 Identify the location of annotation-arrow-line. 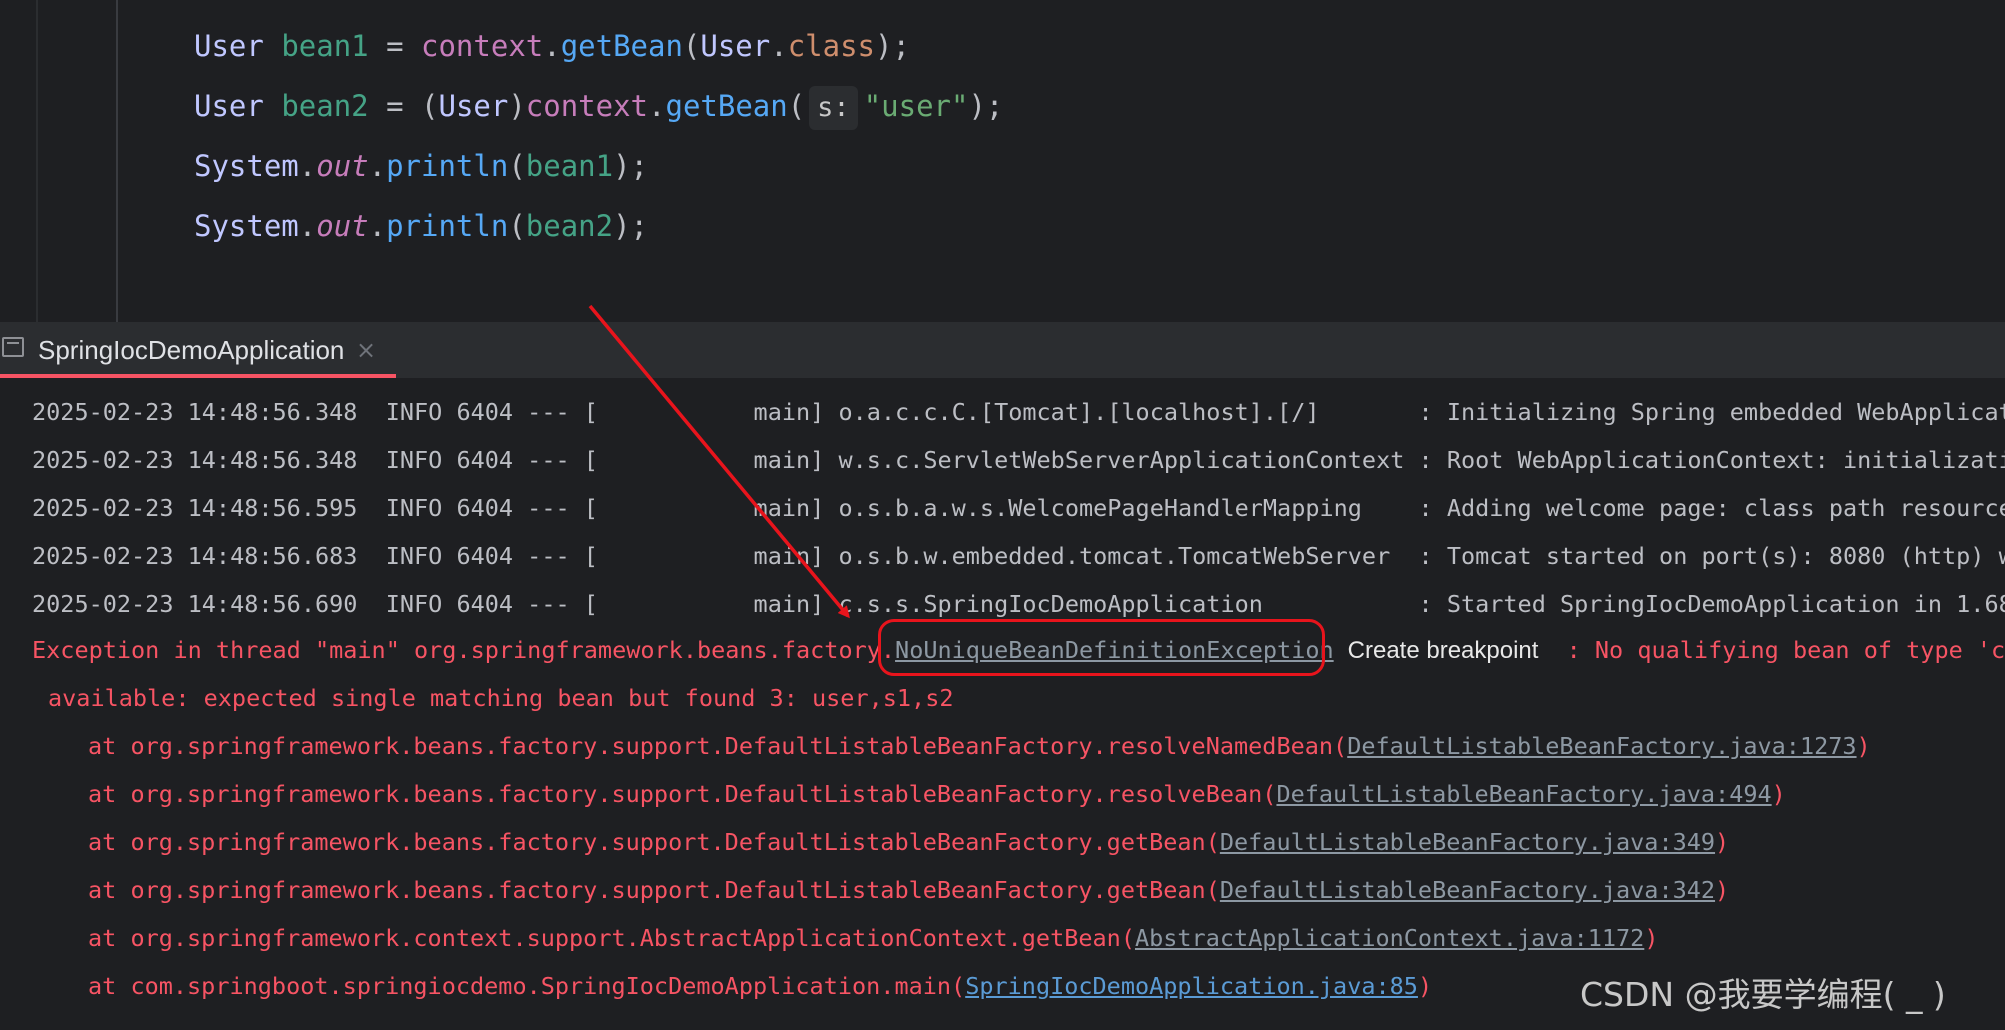
(719, 461).